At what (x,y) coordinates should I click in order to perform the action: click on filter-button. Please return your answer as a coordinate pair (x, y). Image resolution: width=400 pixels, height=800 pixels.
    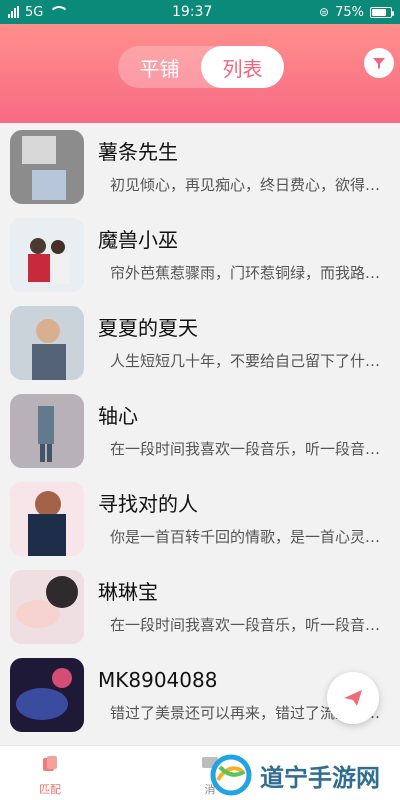
    Looking at the image, I should click on (379, 63).